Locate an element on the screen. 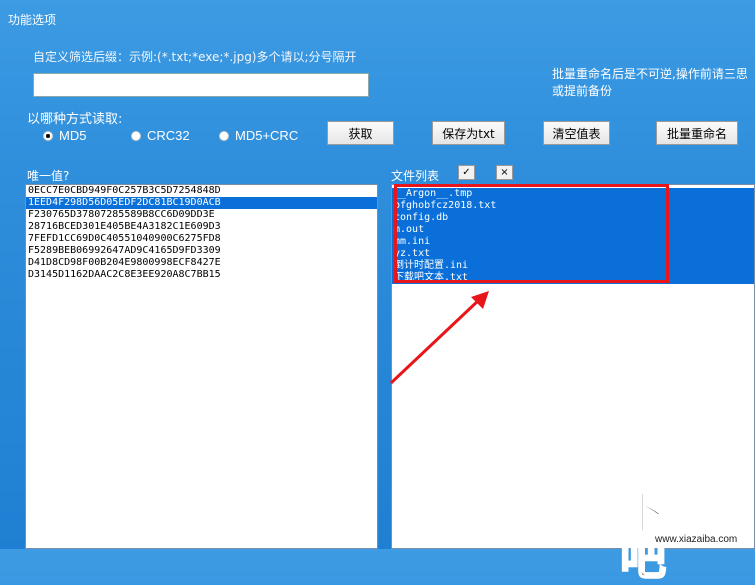  save-txt-button: 保存为txt is located at coordinates (468, 133).